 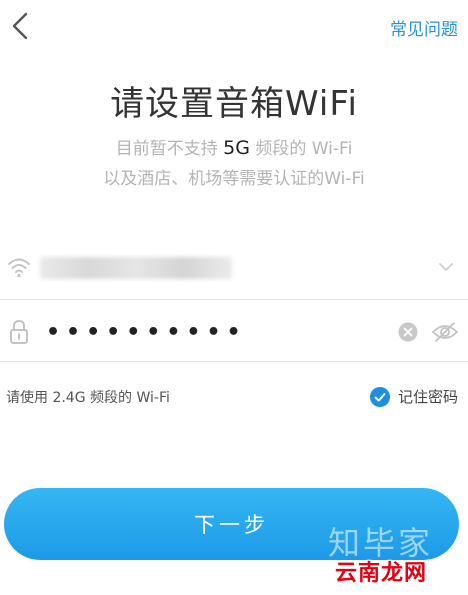 I want to click on band-hint: 请使用 2.4G 频段的 Wi-Fi, so click(x=88, y=398).